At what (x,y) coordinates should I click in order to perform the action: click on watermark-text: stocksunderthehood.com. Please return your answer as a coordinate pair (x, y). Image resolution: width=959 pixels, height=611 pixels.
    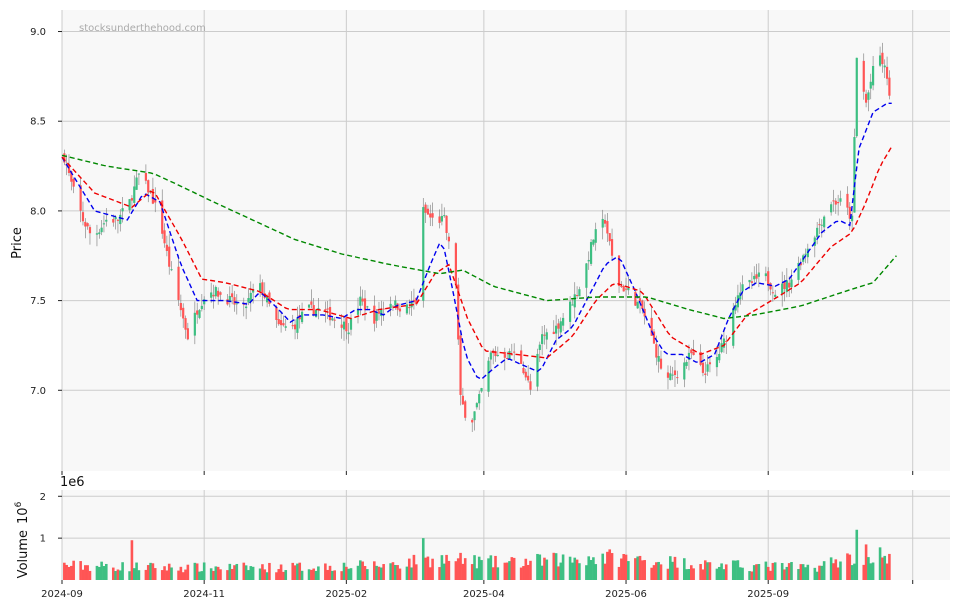
    Looking at the image, I should click on (142, 28).